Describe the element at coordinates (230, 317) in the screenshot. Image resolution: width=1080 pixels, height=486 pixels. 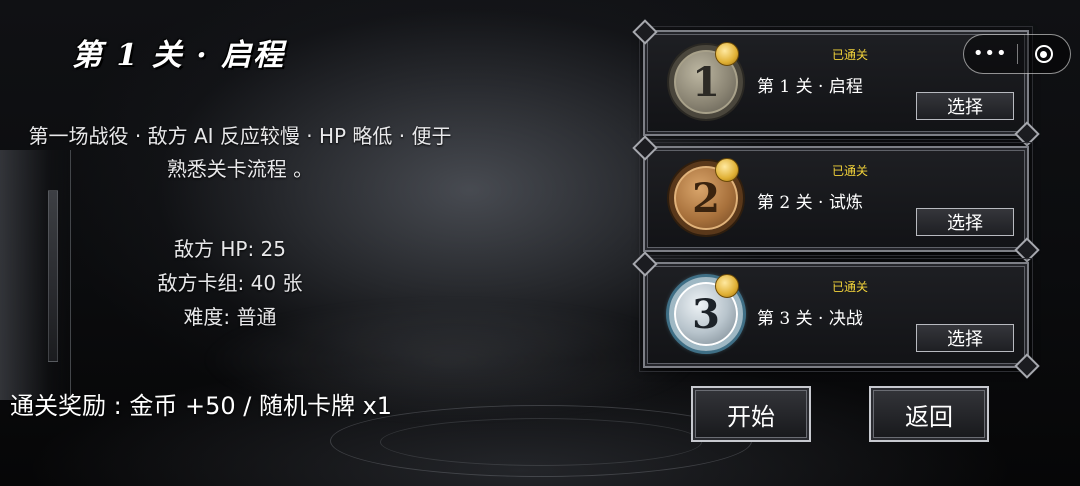
I see `difficulty: 难度: 普通` at that location.